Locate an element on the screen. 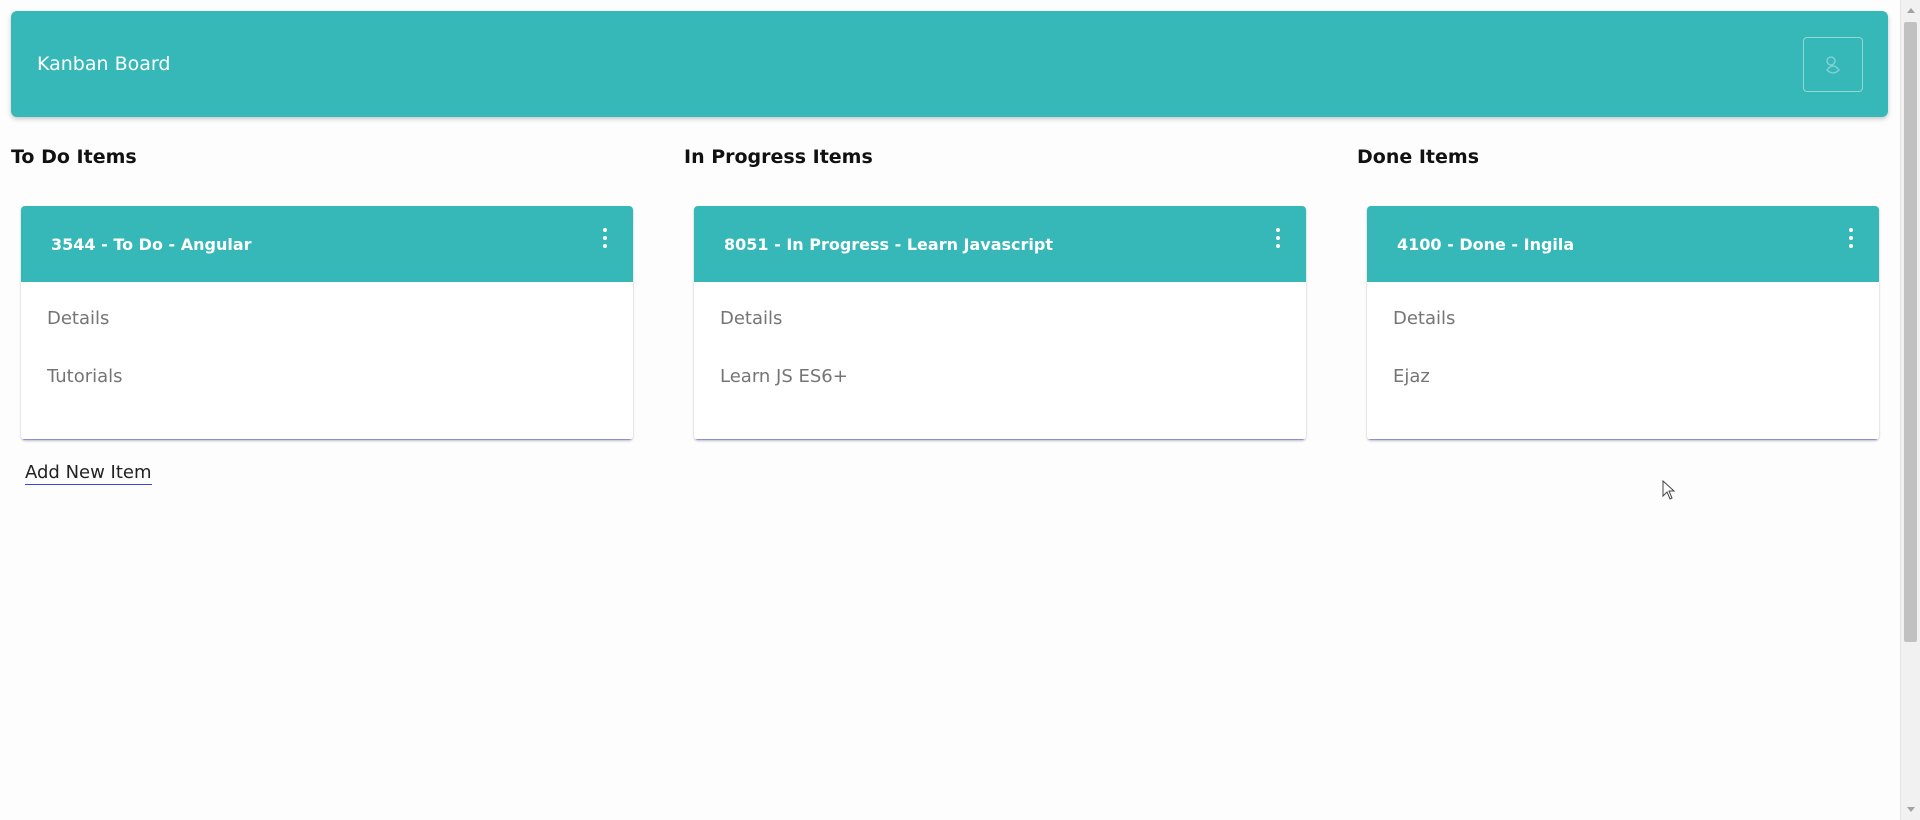  column-title: In Progress Items is located at coordinates (778, 157).